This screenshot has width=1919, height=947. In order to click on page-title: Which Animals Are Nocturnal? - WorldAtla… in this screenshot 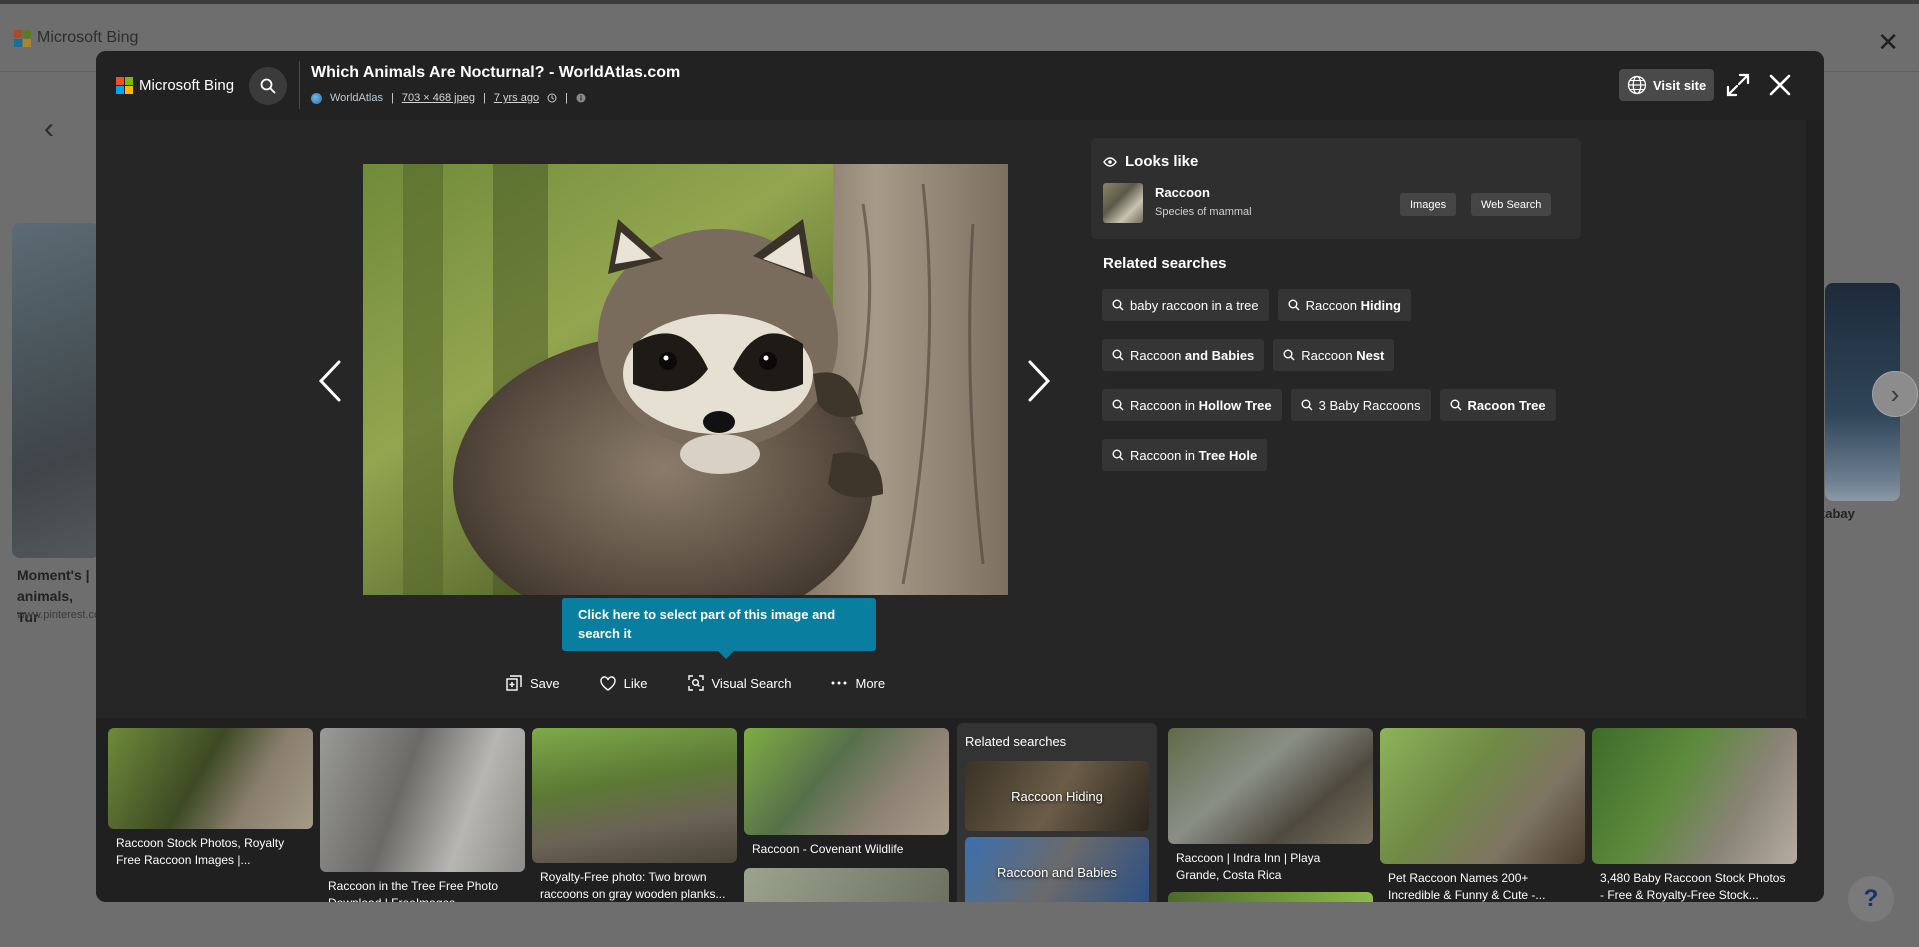, I will do `click(495, 73)`.